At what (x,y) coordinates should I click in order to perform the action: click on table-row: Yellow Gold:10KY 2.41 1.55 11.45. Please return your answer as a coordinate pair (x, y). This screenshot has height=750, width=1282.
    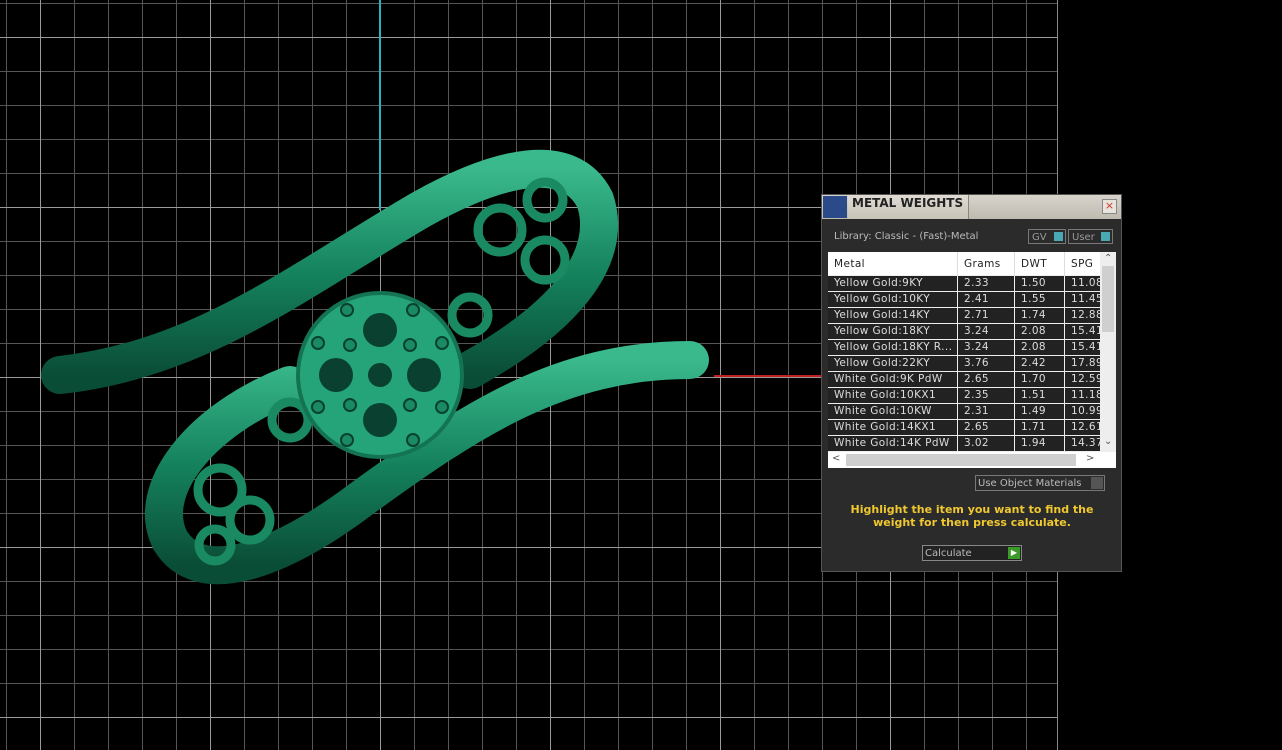
    Looking at the image, I should click on (965, 300).